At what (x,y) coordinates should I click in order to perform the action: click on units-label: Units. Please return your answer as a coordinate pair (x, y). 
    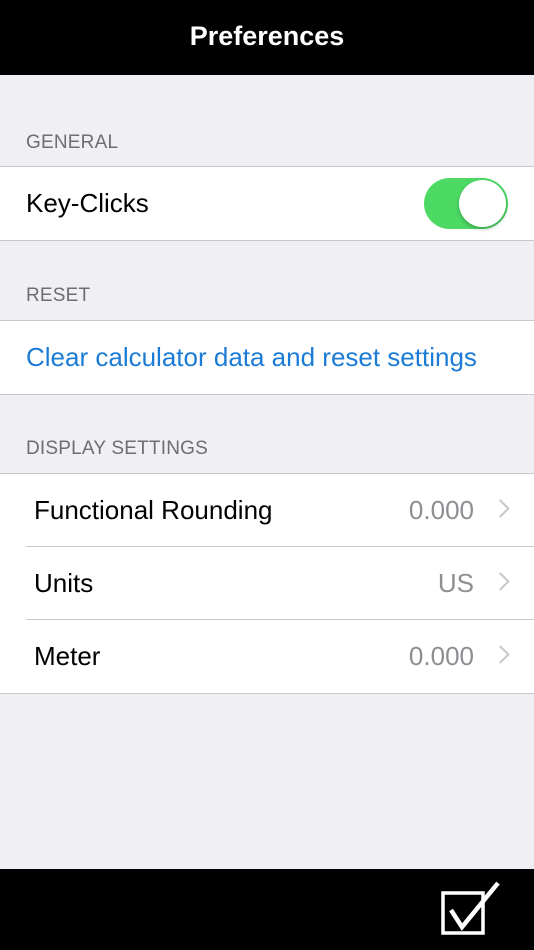
    Looking at the image, I should click on (64, 583).